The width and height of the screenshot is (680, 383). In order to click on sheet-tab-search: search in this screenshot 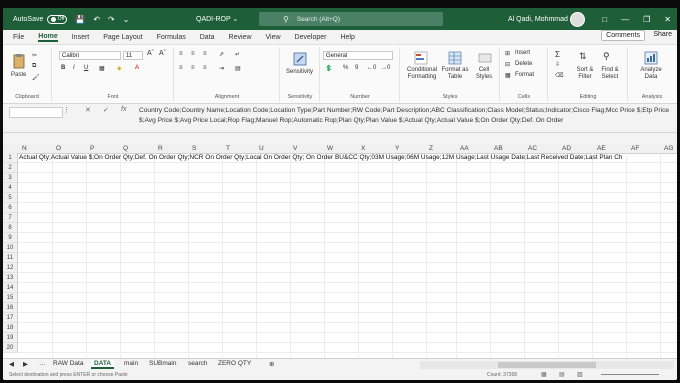, I will do `click(198, 363)`.